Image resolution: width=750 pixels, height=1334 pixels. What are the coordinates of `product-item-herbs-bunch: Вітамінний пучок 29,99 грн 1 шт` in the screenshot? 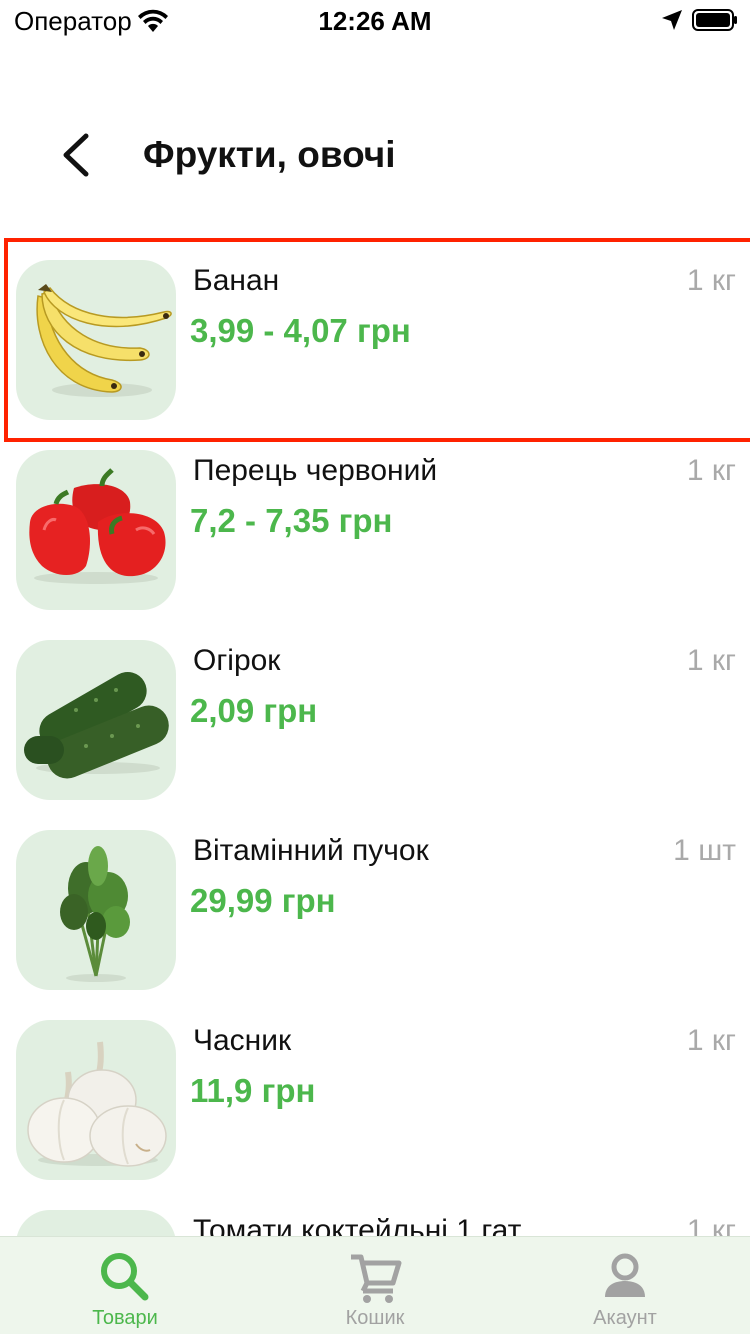 It's located at (375, 905).